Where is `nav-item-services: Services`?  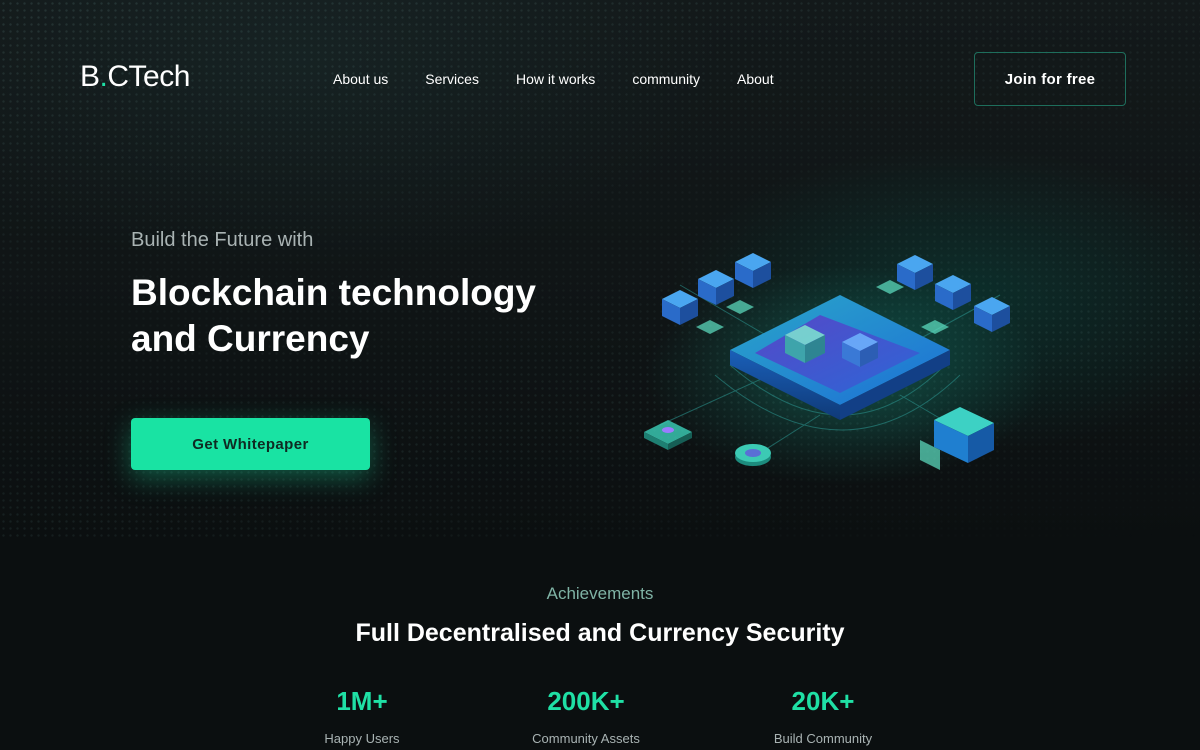
nav-item-services: Services is located at coordinates (452, 79).